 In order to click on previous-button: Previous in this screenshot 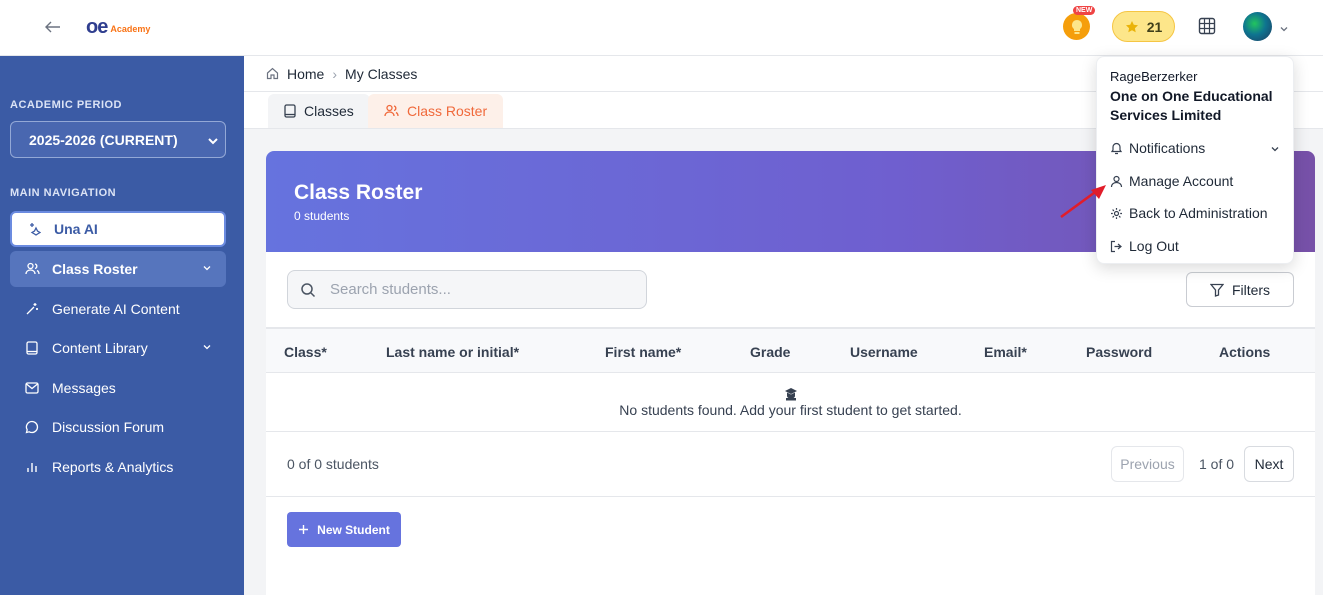, I will do `click(1147, 464)`.